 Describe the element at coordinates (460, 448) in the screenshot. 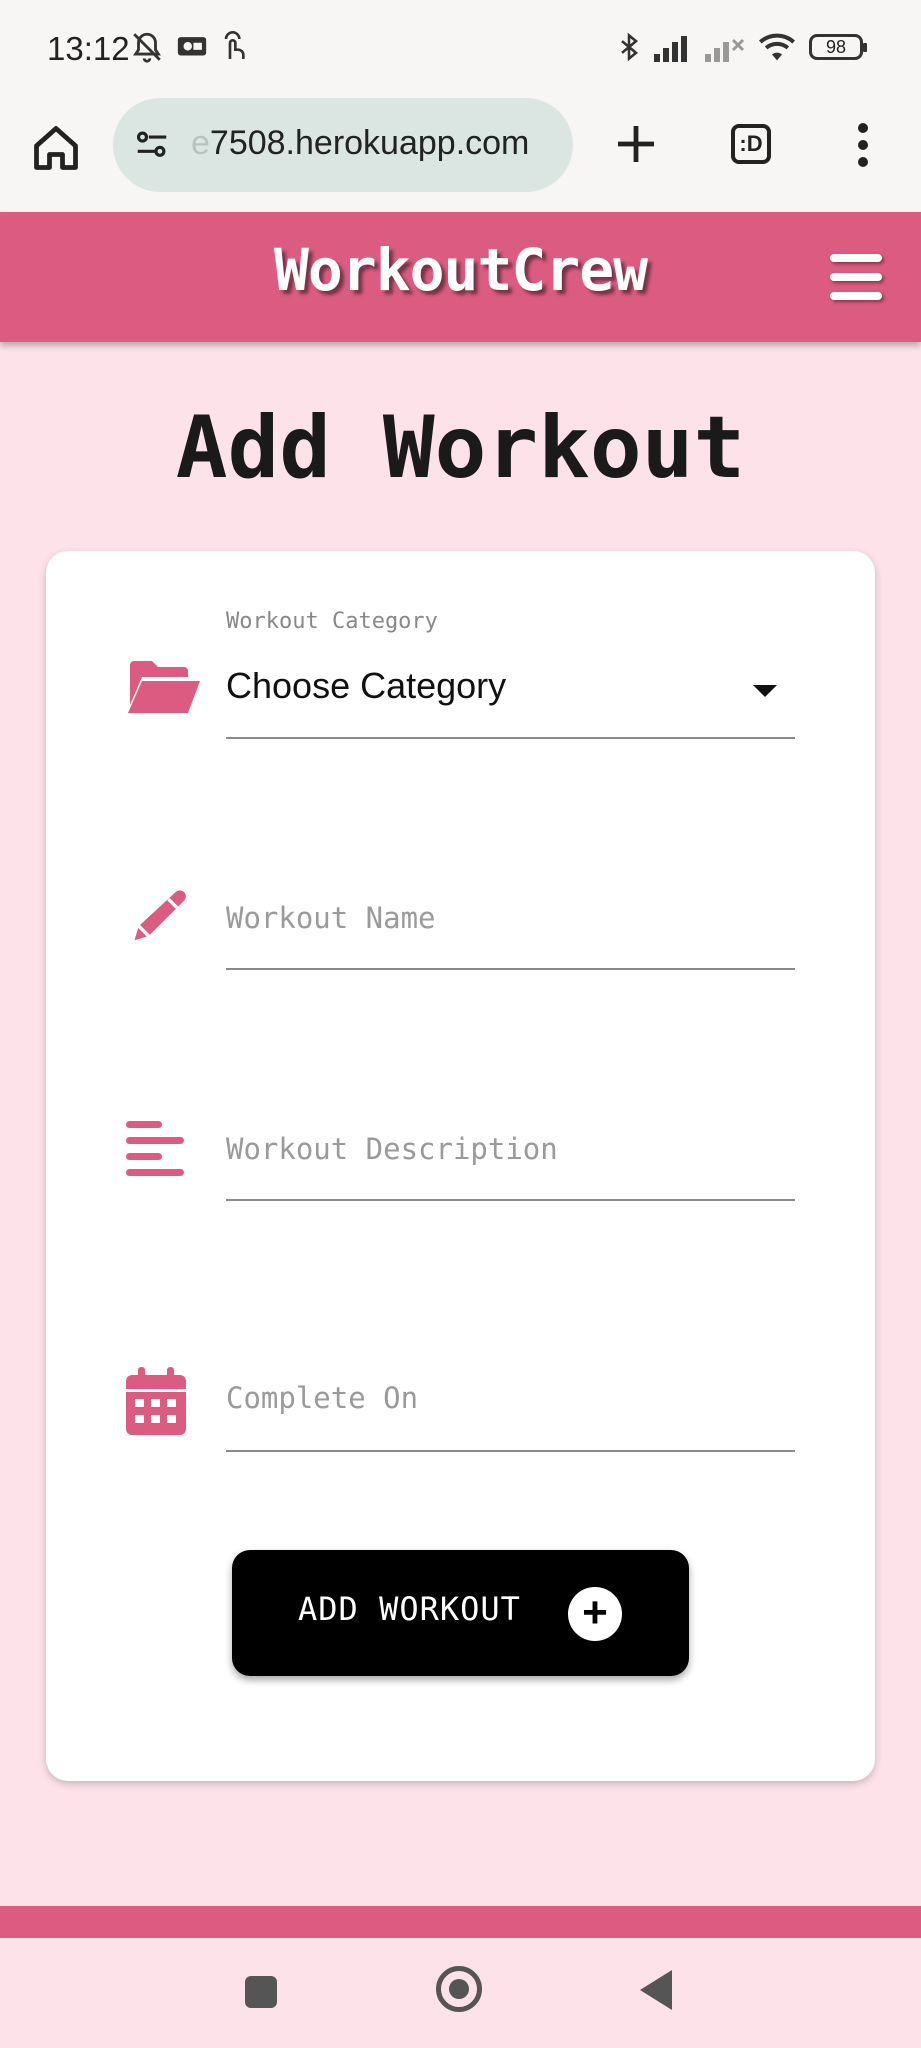

I see `page-title: Add Workout` at that location.